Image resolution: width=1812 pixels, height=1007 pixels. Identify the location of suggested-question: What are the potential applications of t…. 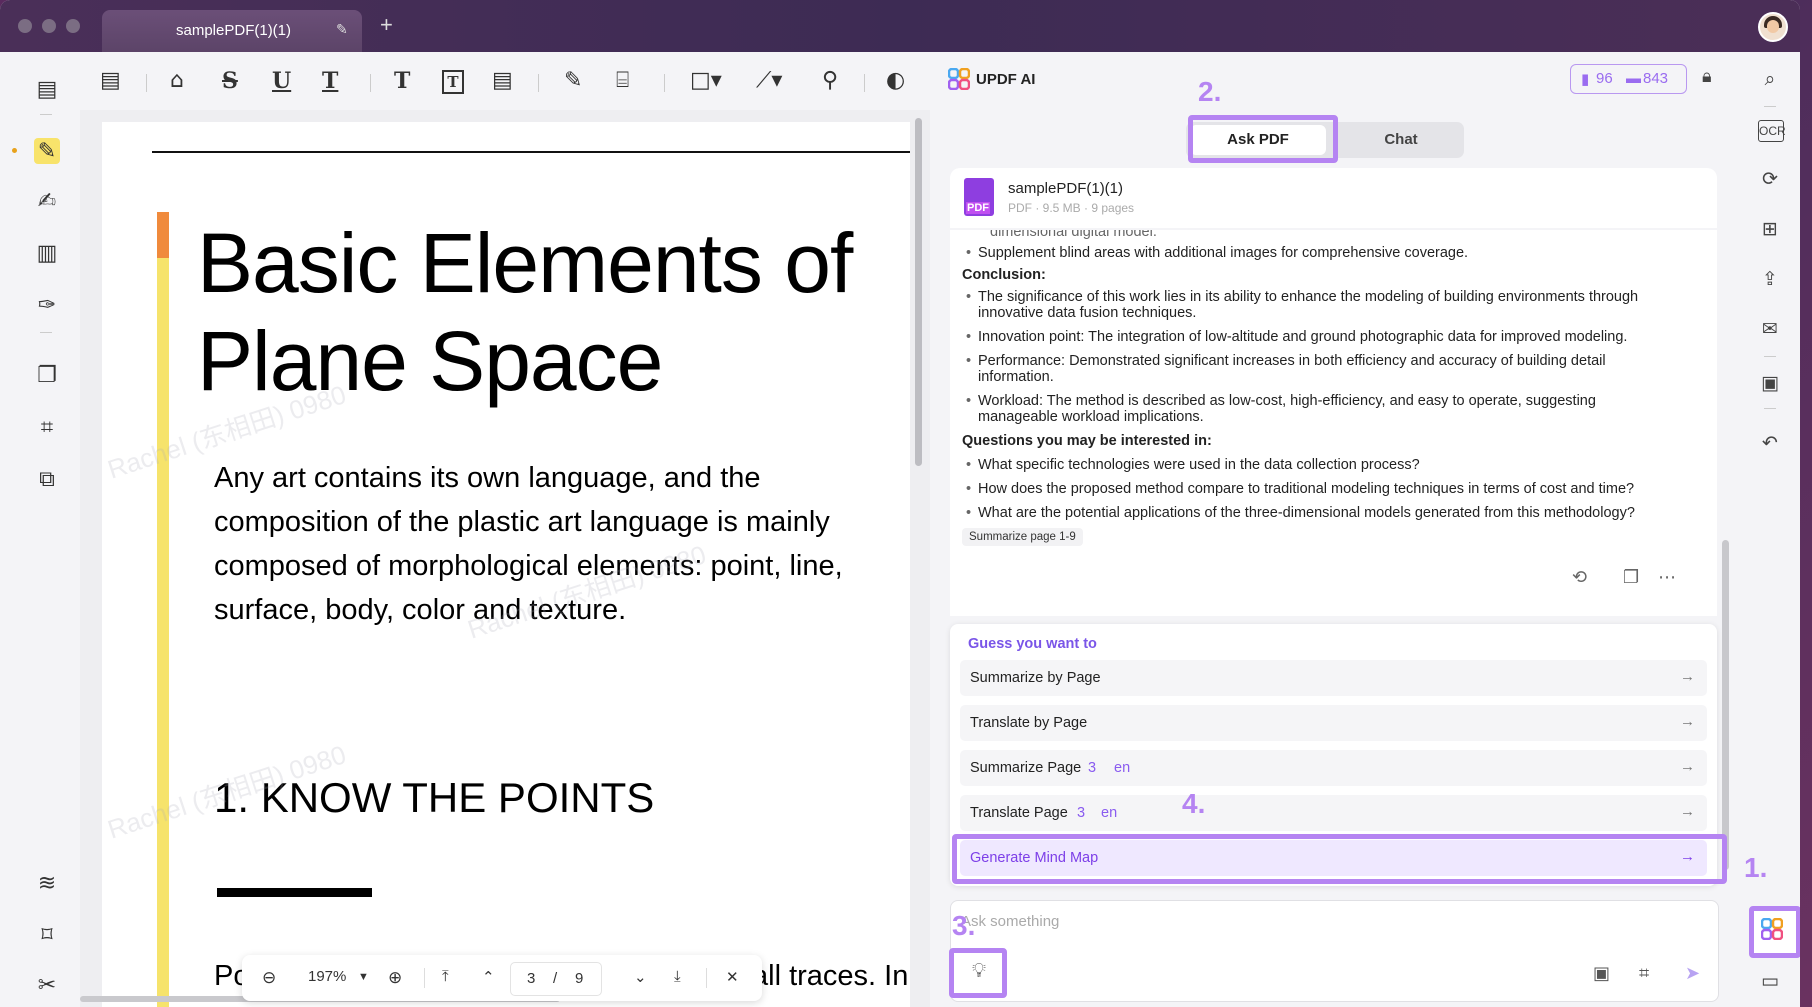
(1300, 513).